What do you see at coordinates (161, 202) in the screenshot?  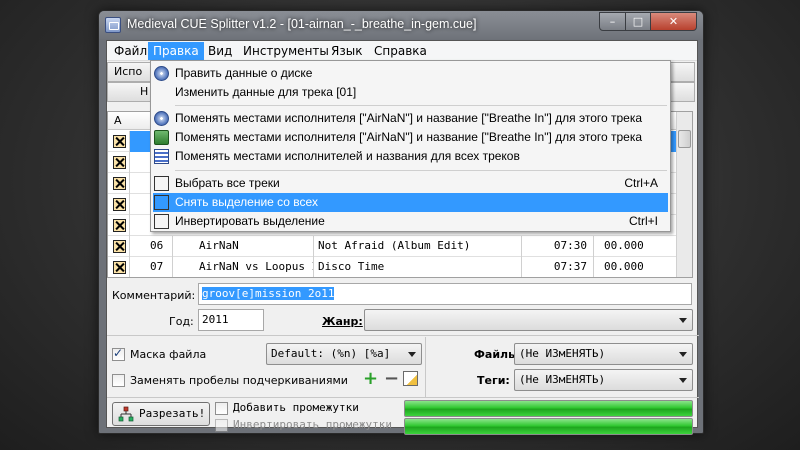 I see `deselect-all-icon` at bounding box center [161, 202].